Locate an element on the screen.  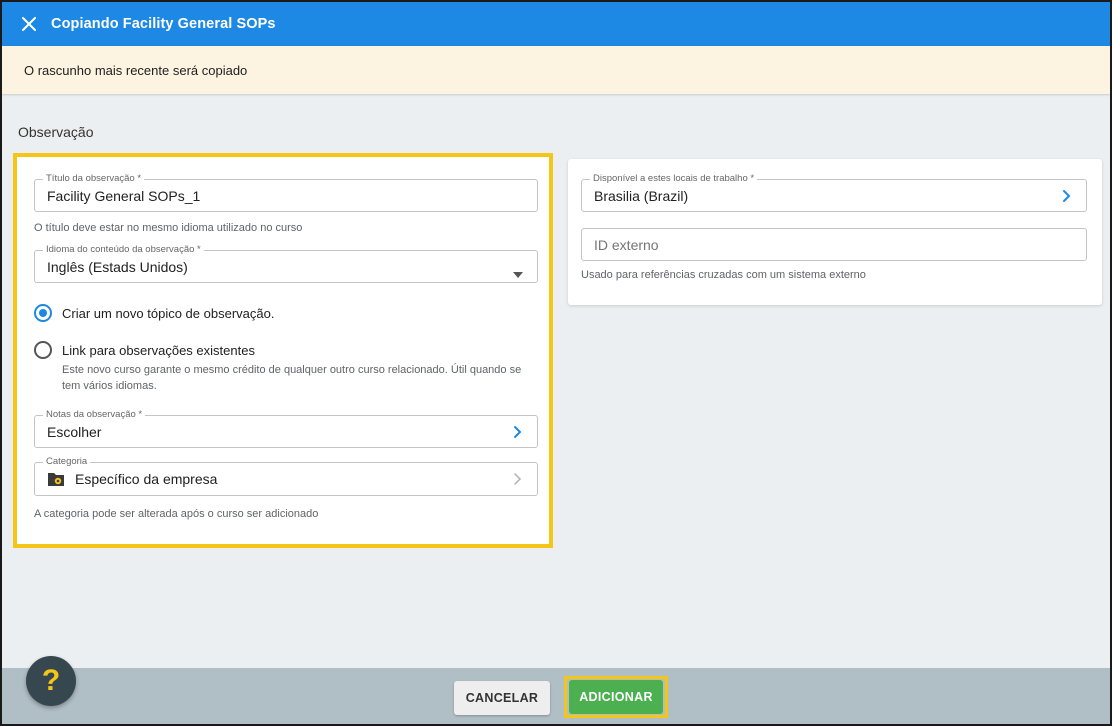
dialog-title: Copiando Facility General SOPs is located at coordinates (163, 24).